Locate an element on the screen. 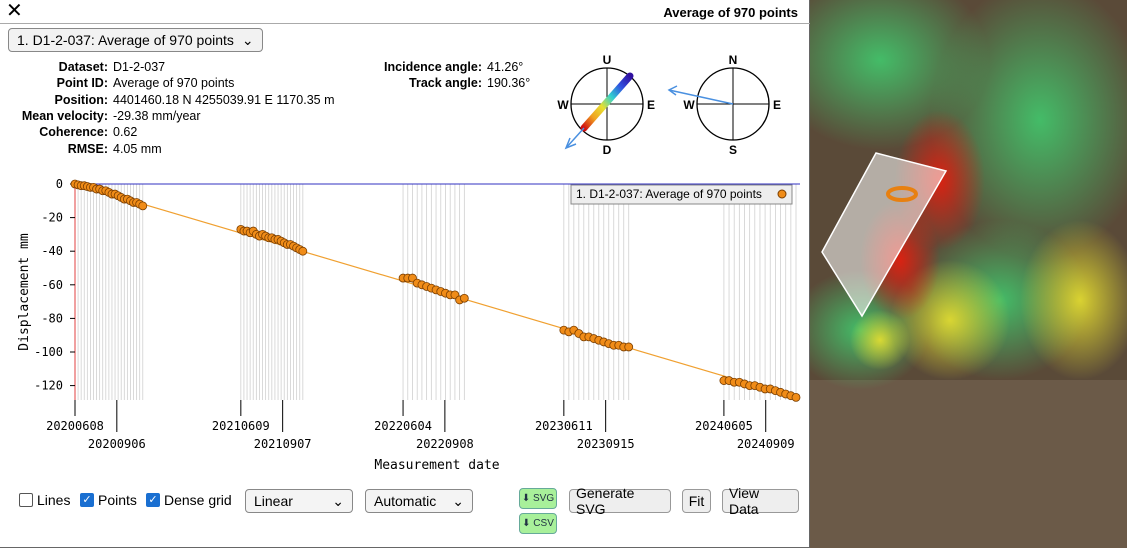 The height and width of the screenshot is (548, 1127). point-select-value: 1. D1-2-037: Average of 970 points is located at coordinates (125, 40).